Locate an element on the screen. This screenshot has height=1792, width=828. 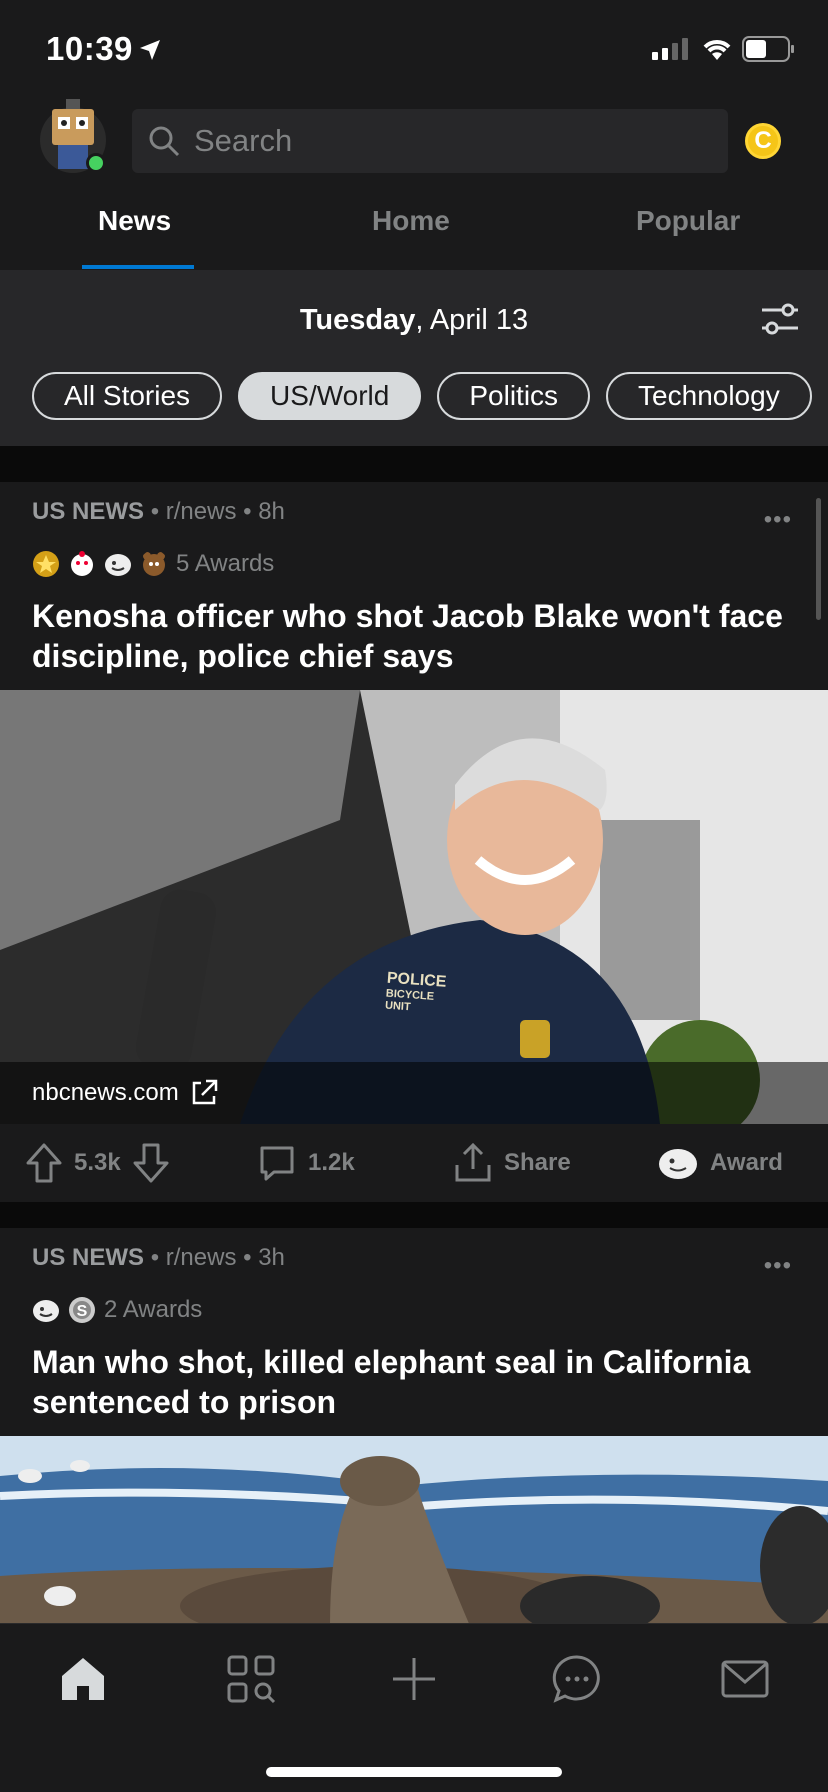
link-overlay: nbcnews.com is located at coordinates (414, 1093).